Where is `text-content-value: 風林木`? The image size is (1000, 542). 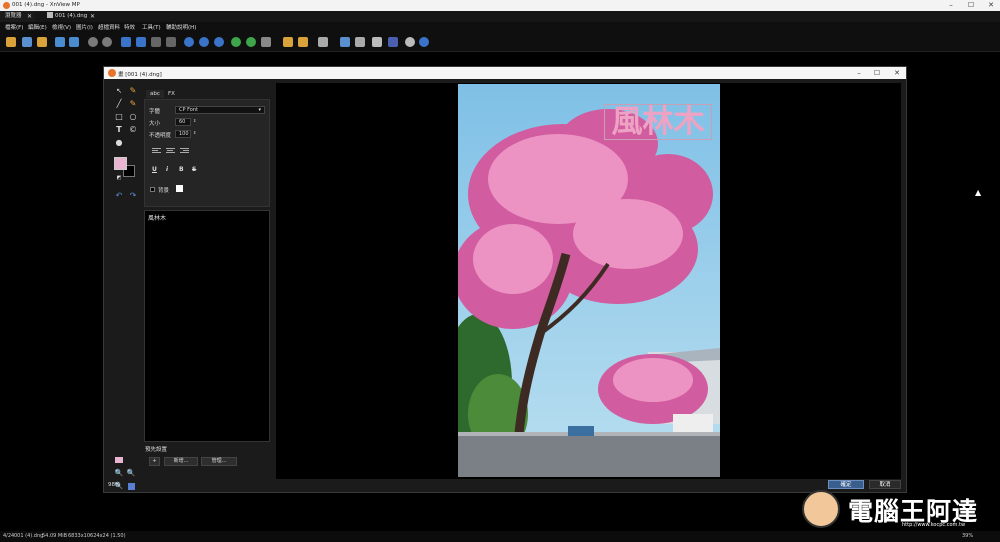
text-content-value: 風林木 is located at coordinates (157, 218).